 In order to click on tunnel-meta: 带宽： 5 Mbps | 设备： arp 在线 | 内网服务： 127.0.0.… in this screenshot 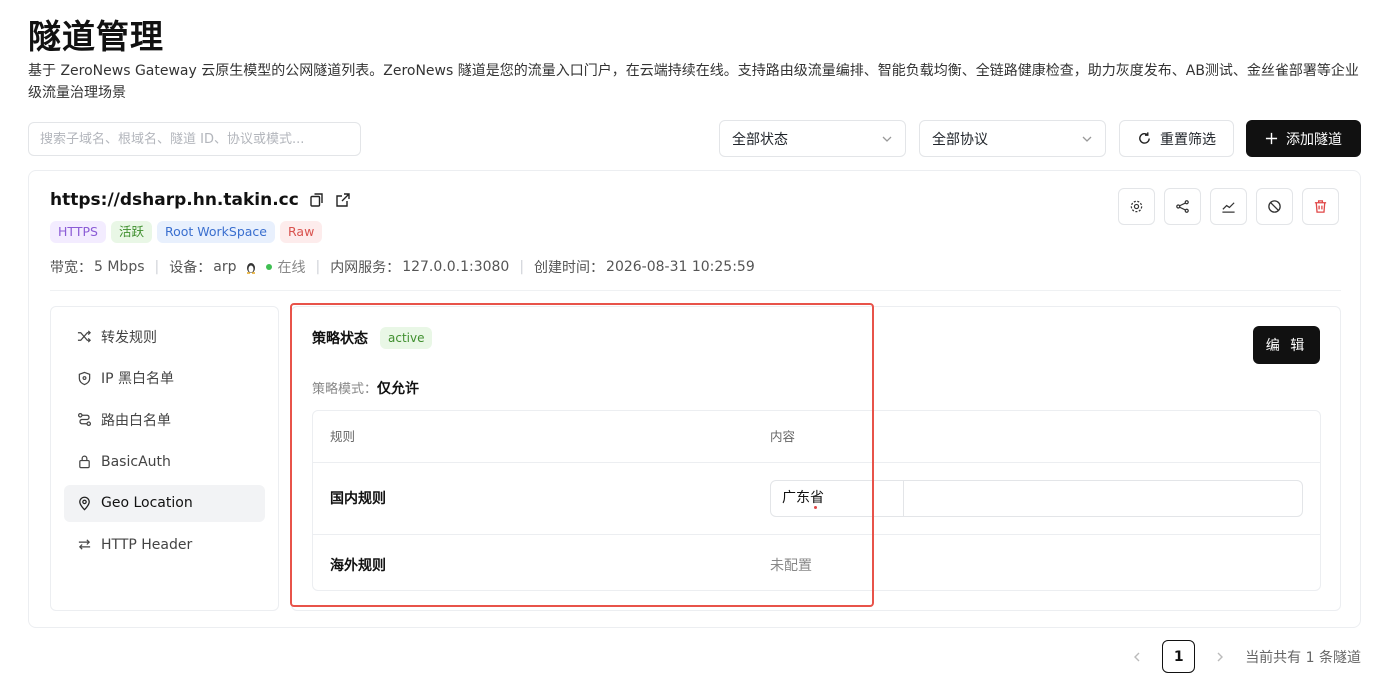, I will do `click(402, 267)`.